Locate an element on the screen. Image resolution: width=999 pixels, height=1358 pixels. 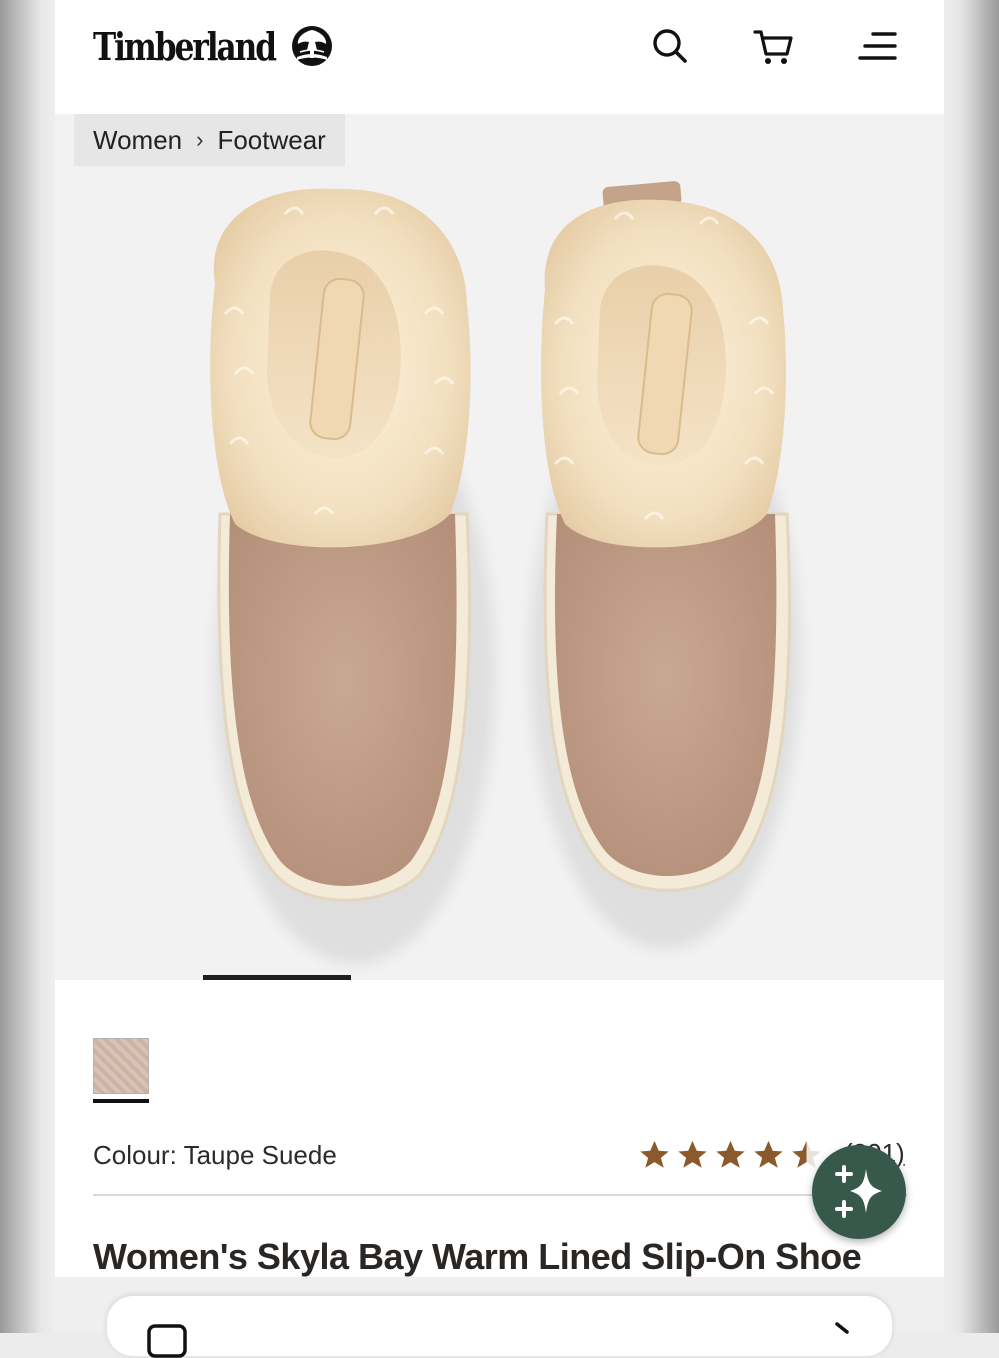
tree-logo-icon is located at coordinates (312, 46).